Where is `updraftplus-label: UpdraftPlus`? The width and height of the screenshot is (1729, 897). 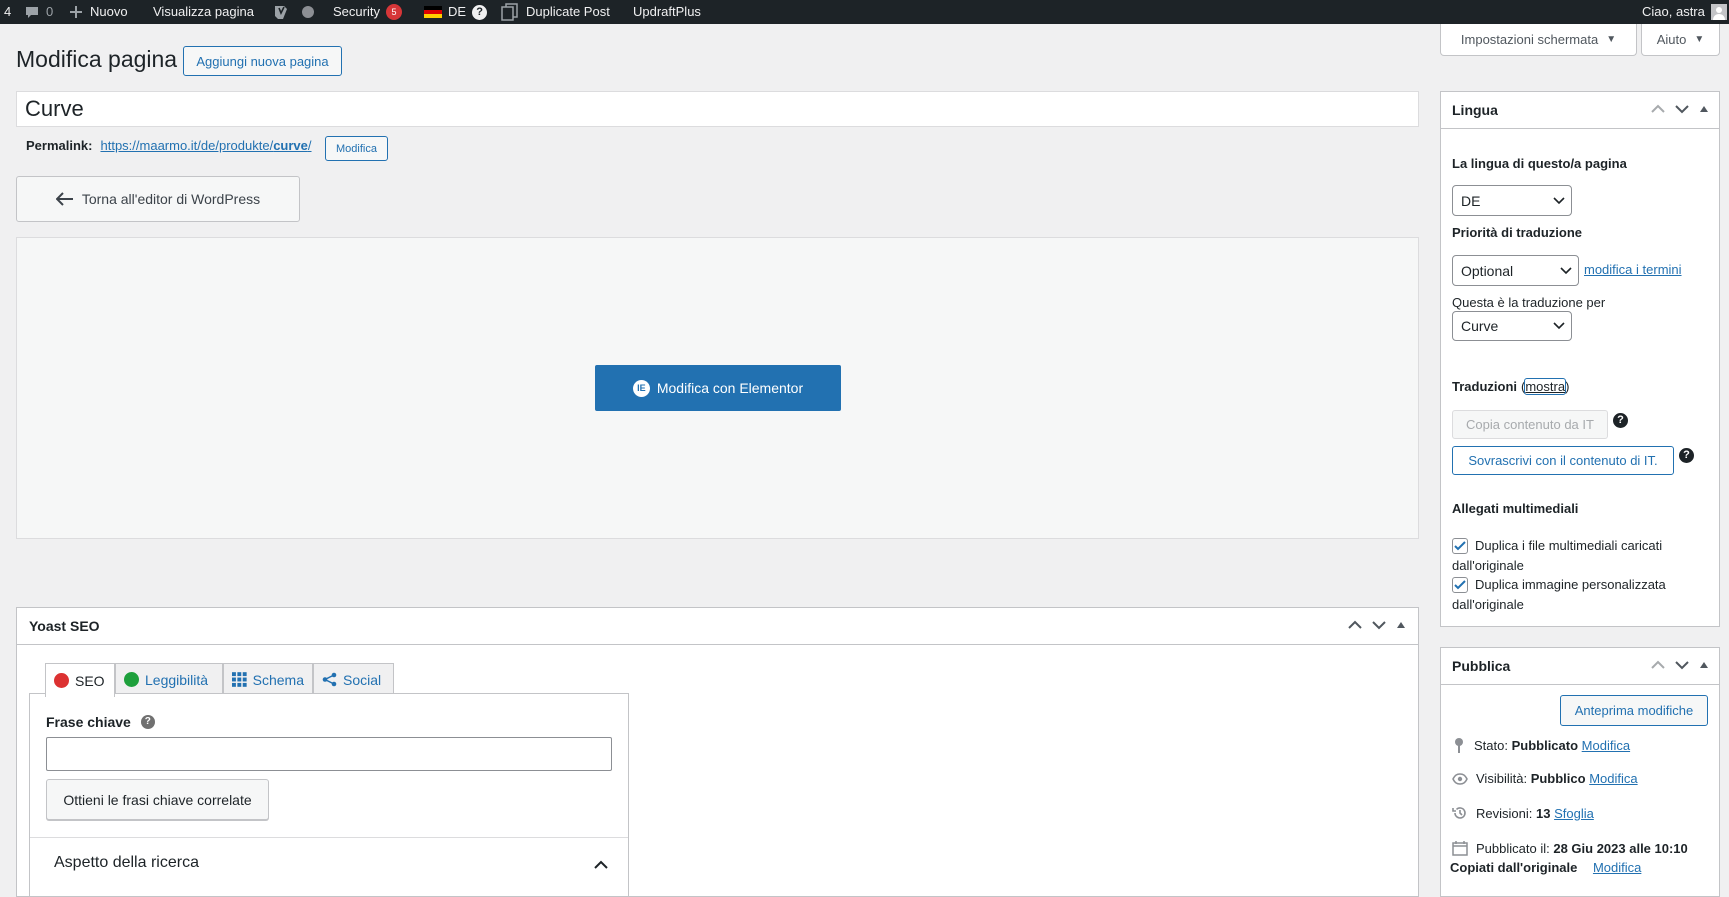 updraftplus-label: UpdraftPlus is located at coordinates (667, 11).